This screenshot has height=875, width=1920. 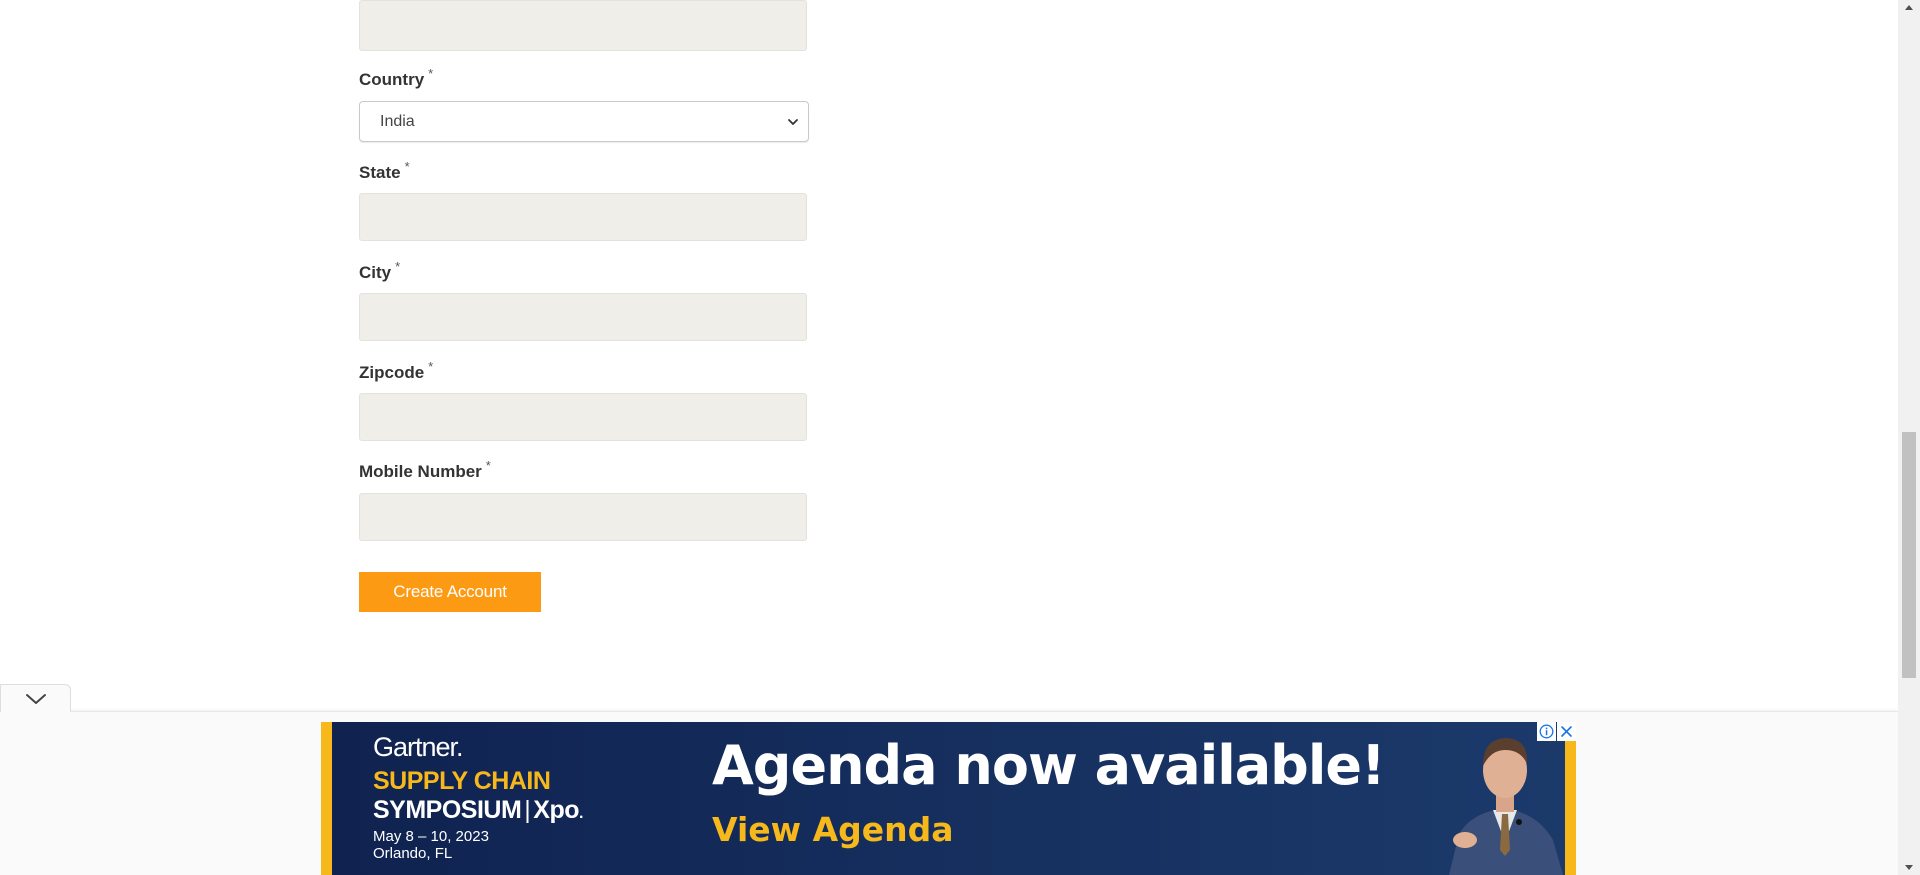 I want to click on banner-accent-left, so click(x=326, y=798).